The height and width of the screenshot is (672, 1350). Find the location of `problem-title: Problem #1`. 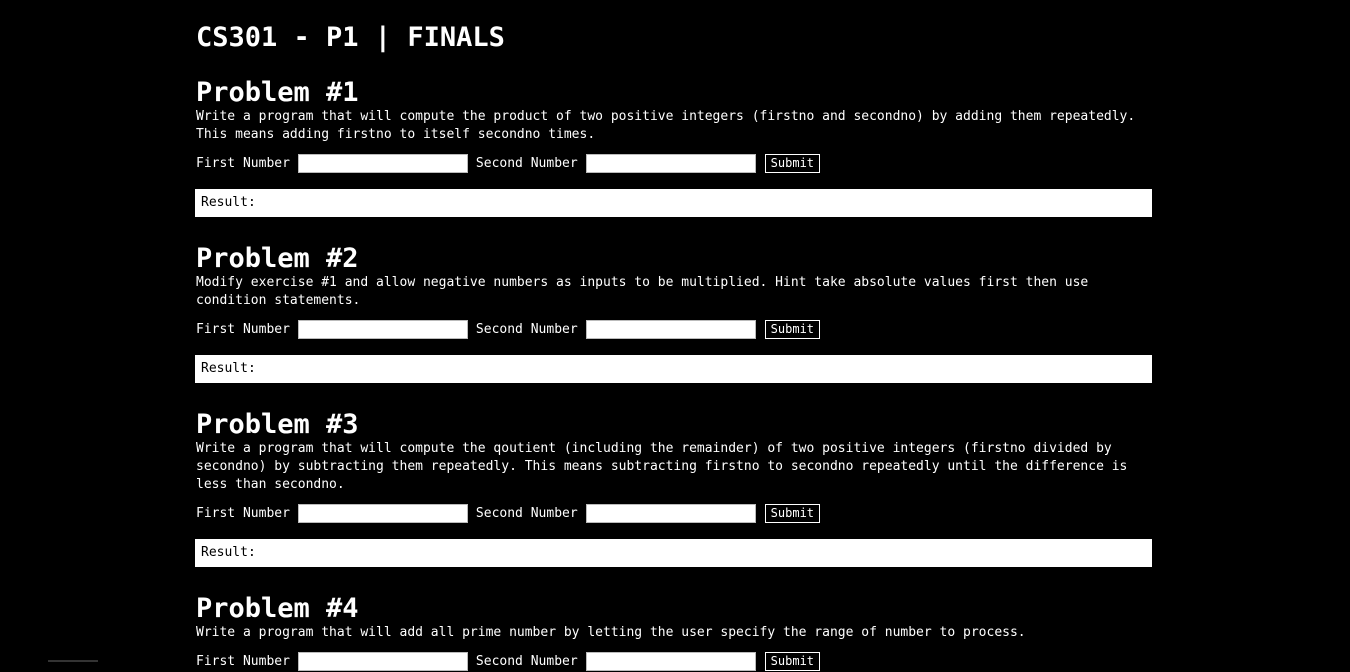

problem-title: Problem #1 is located at coordinates (277, 92).